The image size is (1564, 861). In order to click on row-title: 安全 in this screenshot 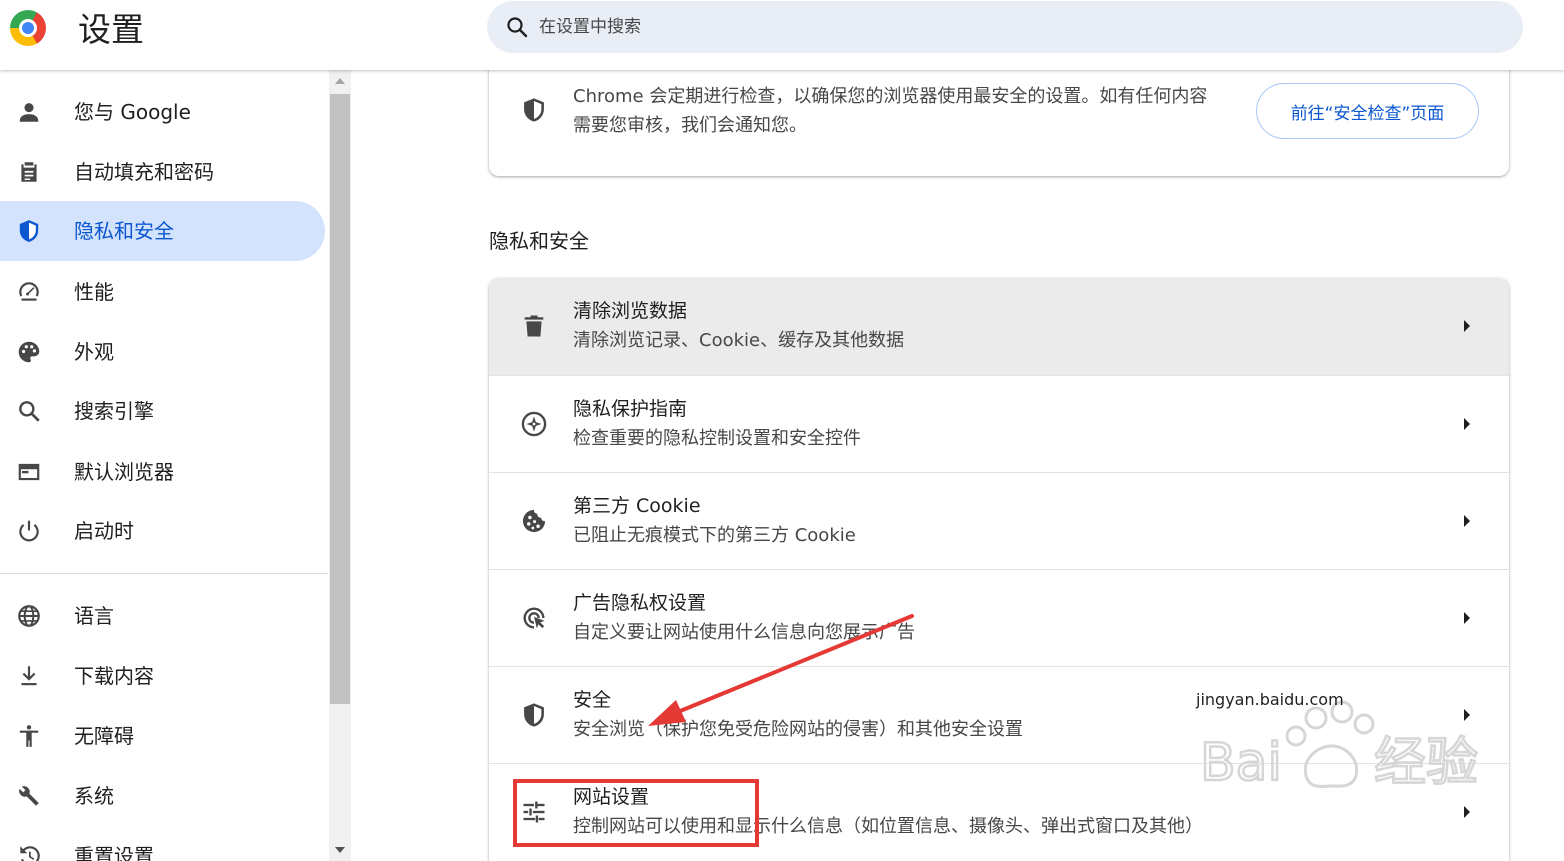, I will do `click(592, 700)`.